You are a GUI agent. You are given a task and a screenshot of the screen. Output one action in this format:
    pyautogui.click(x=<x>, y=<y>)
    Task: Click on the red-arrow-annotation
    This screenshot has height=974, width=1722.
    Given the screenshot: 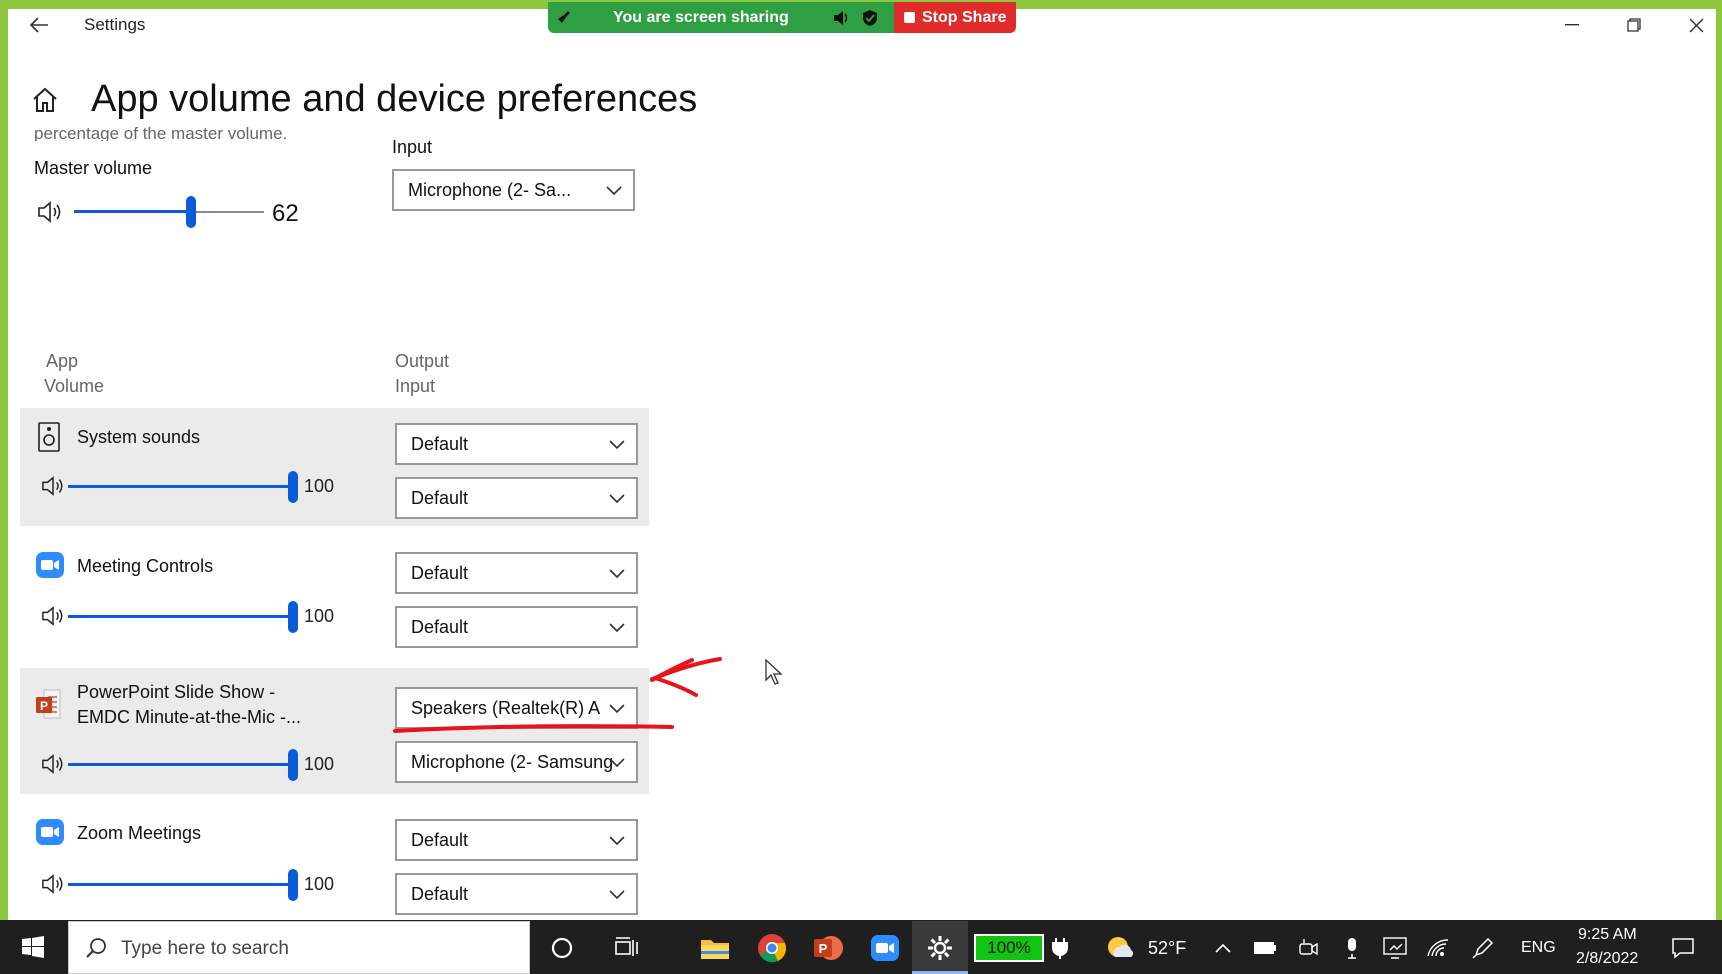 What is the action you would take?
    pyautogui.click(x=685, y=677)
    